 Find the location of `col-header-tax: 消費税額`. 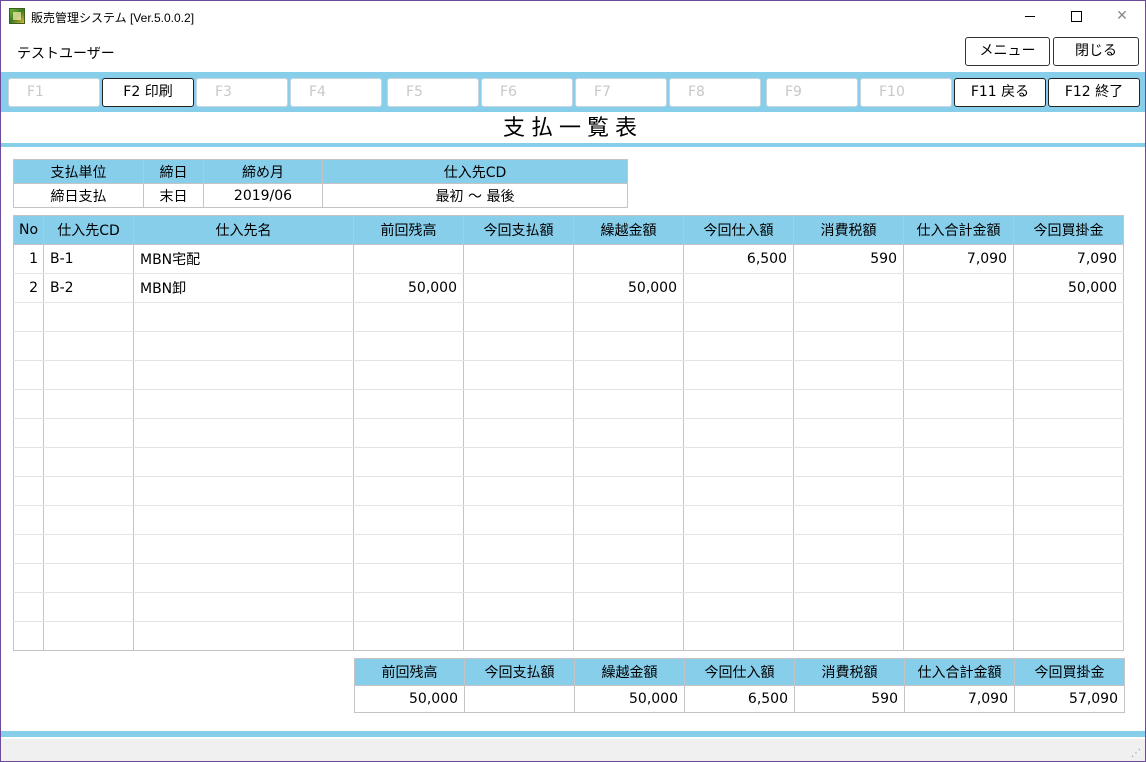

col-header-tax: 消費税額 is located at coordinates (848, 230).